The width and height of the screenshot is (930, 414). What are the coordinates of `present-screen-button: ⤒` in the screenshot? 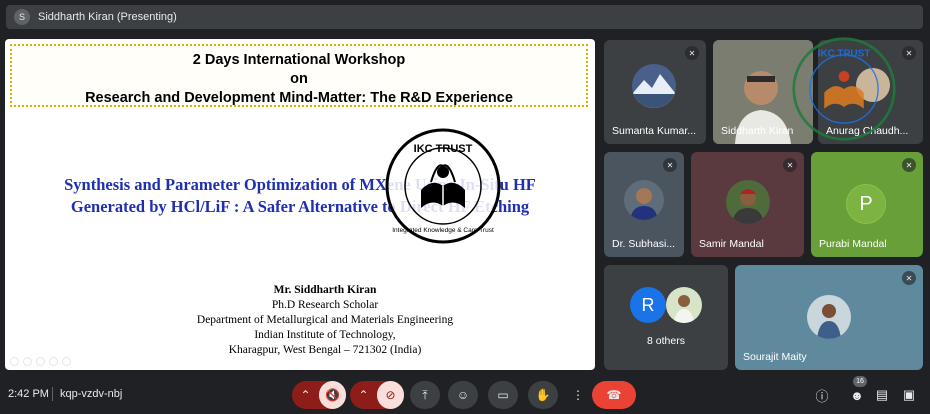 It's located at (425, 395).